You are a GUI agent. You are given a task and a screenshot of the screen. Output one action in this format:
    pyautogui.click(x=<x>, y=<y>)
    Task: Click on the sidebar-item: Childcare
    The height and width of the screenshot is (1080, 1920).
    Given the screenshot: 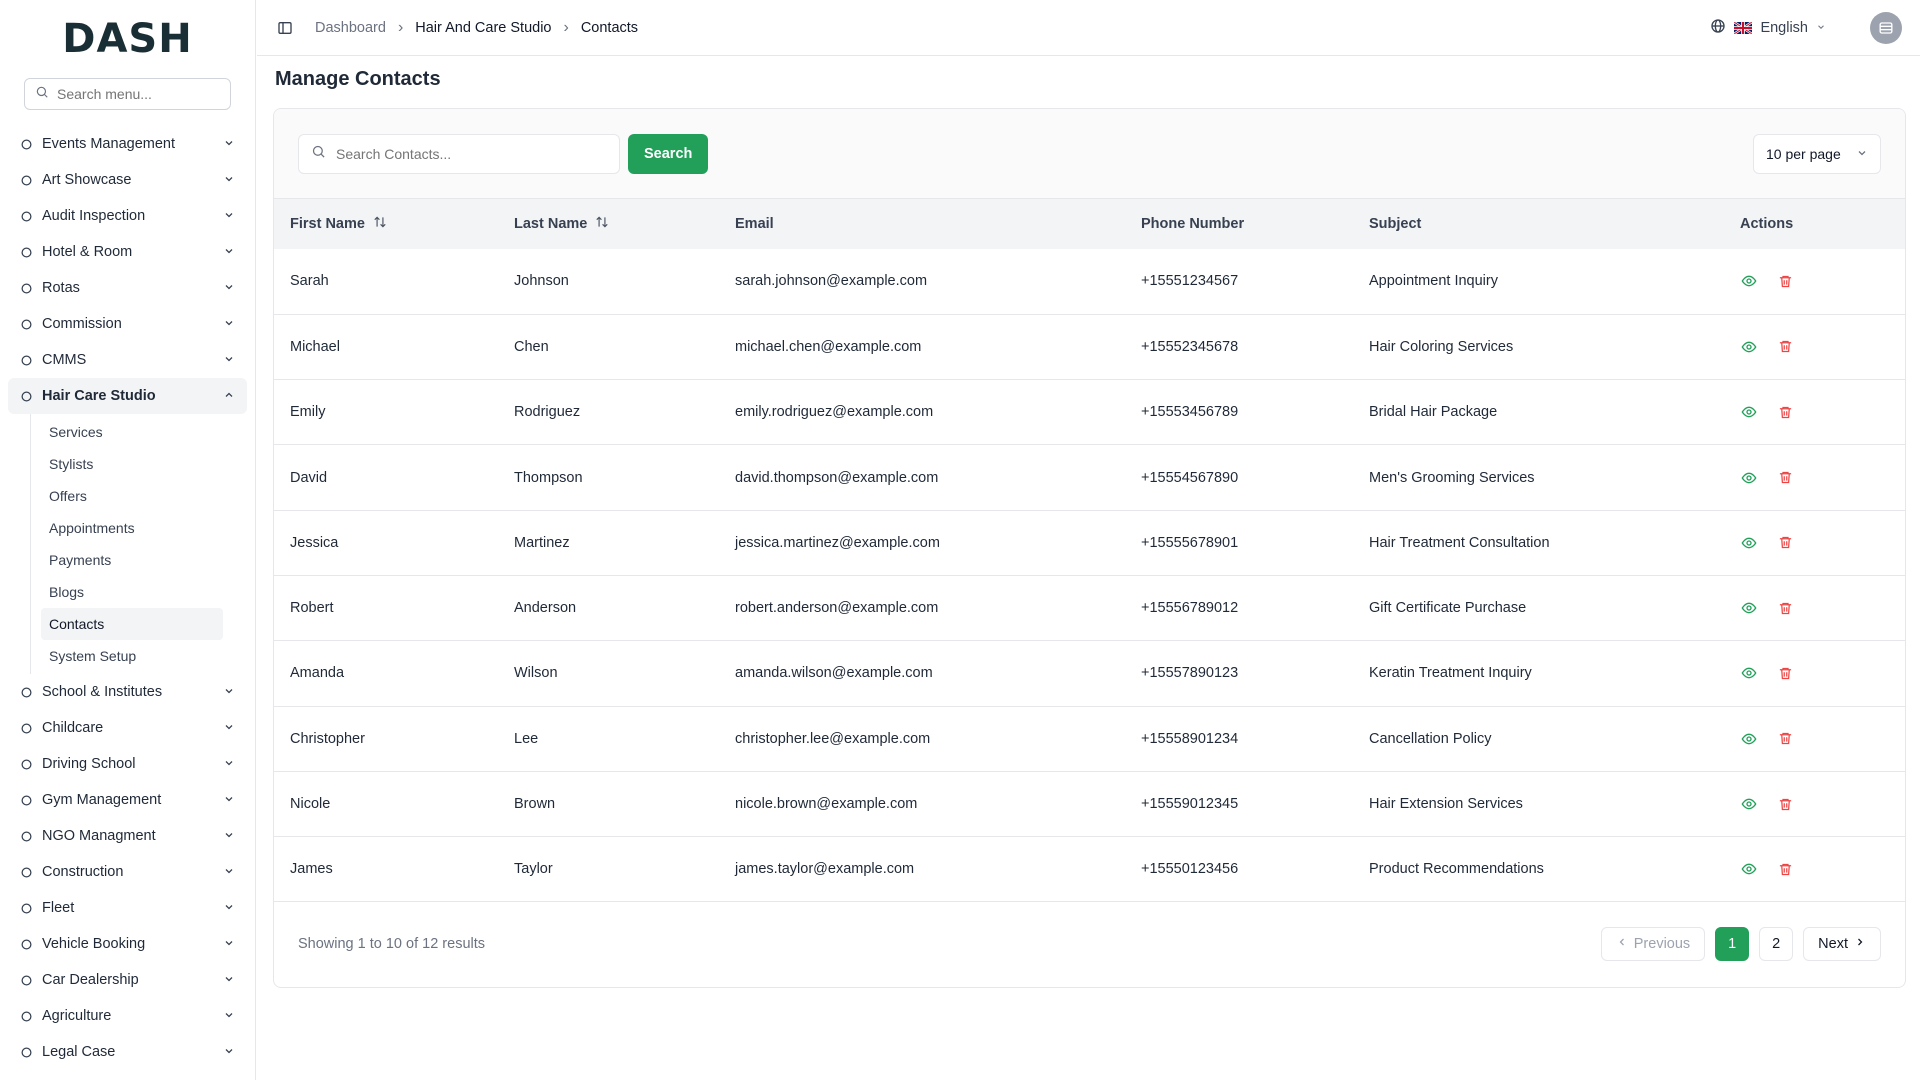 What is the action you would take?
    pyautogui.click(x=127, y=728)
    